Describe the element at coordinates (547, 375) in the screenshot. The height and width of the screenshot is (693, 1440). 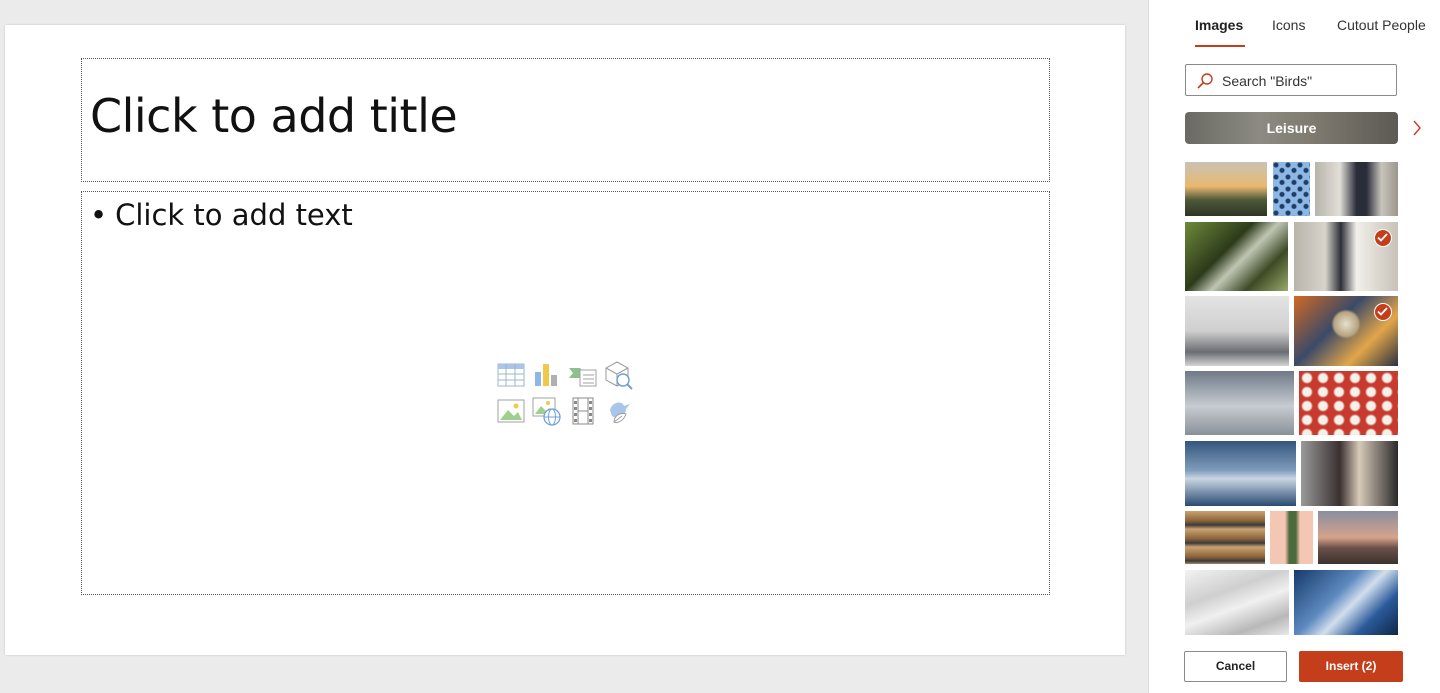
I see `chart-icon` at that location.